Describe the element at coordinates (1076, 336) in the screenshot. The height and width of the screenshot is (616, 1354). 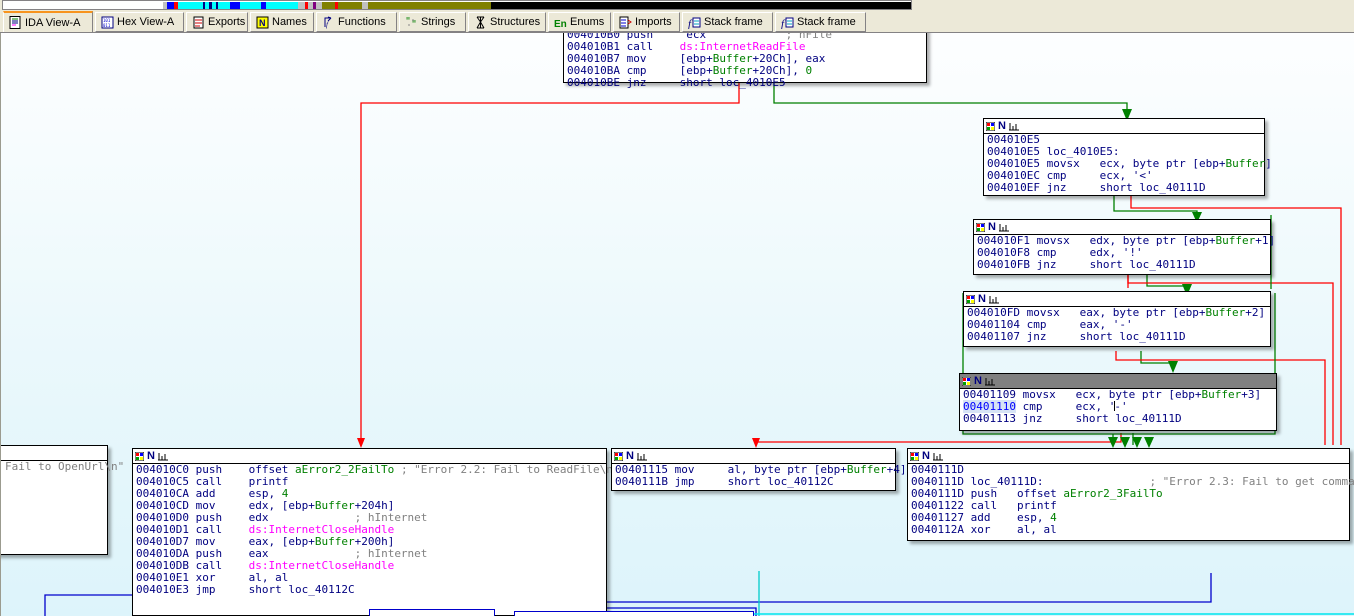
I see `asm-line: 00401107 jnz short loc_40111D` at that location.